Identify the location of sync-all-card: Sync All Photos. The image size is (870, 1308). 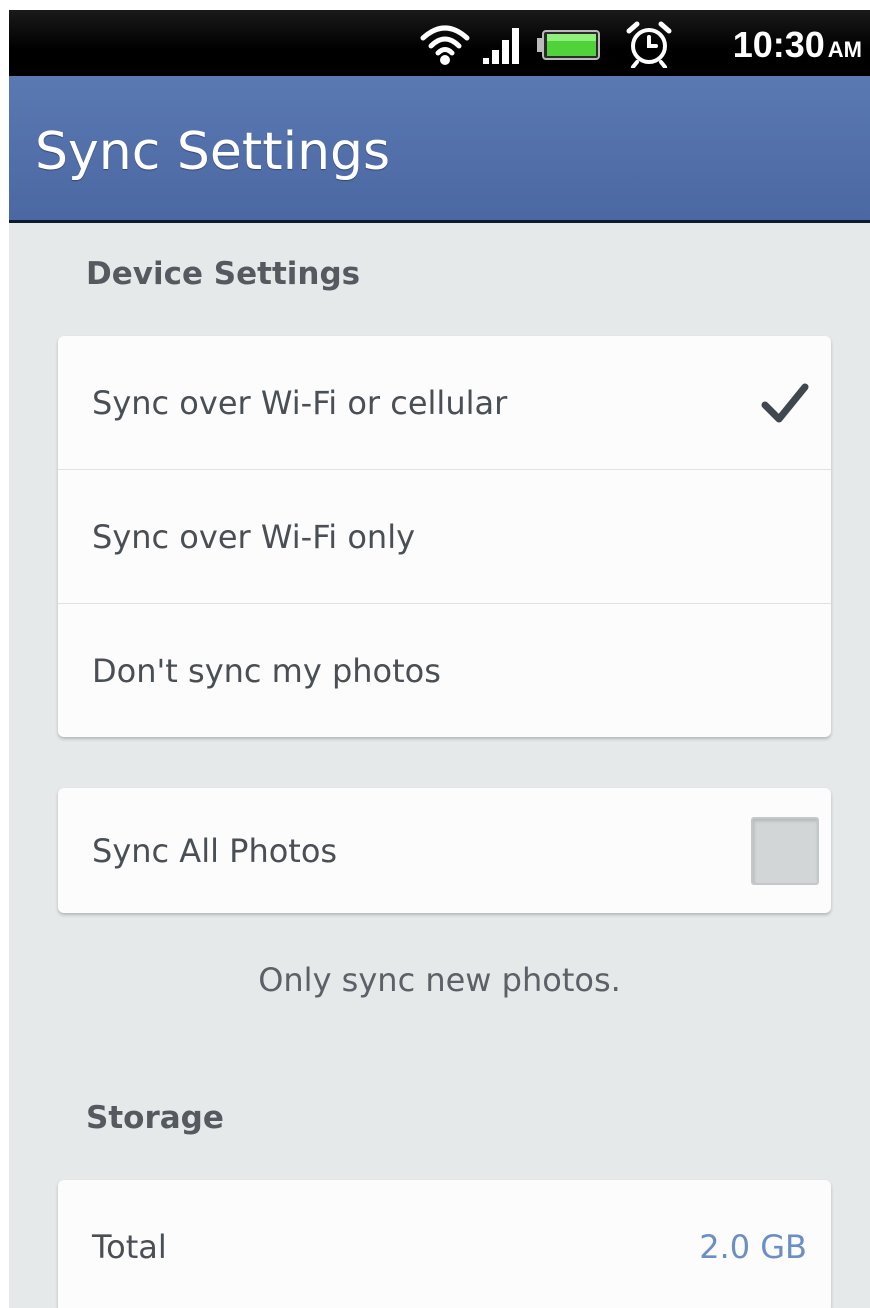
(444, 850).